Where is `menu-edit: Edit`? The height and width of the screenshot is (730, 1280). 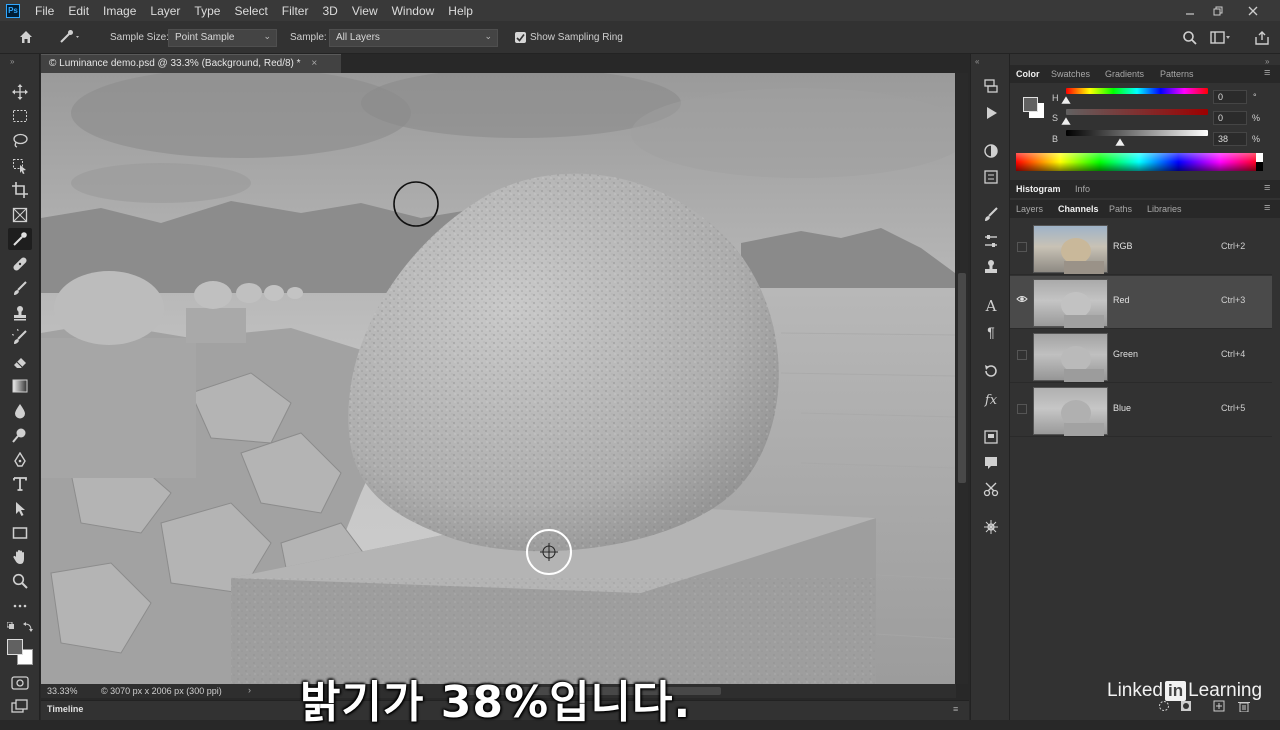 menu-edit: Edit is located at coordinates (78, 11).